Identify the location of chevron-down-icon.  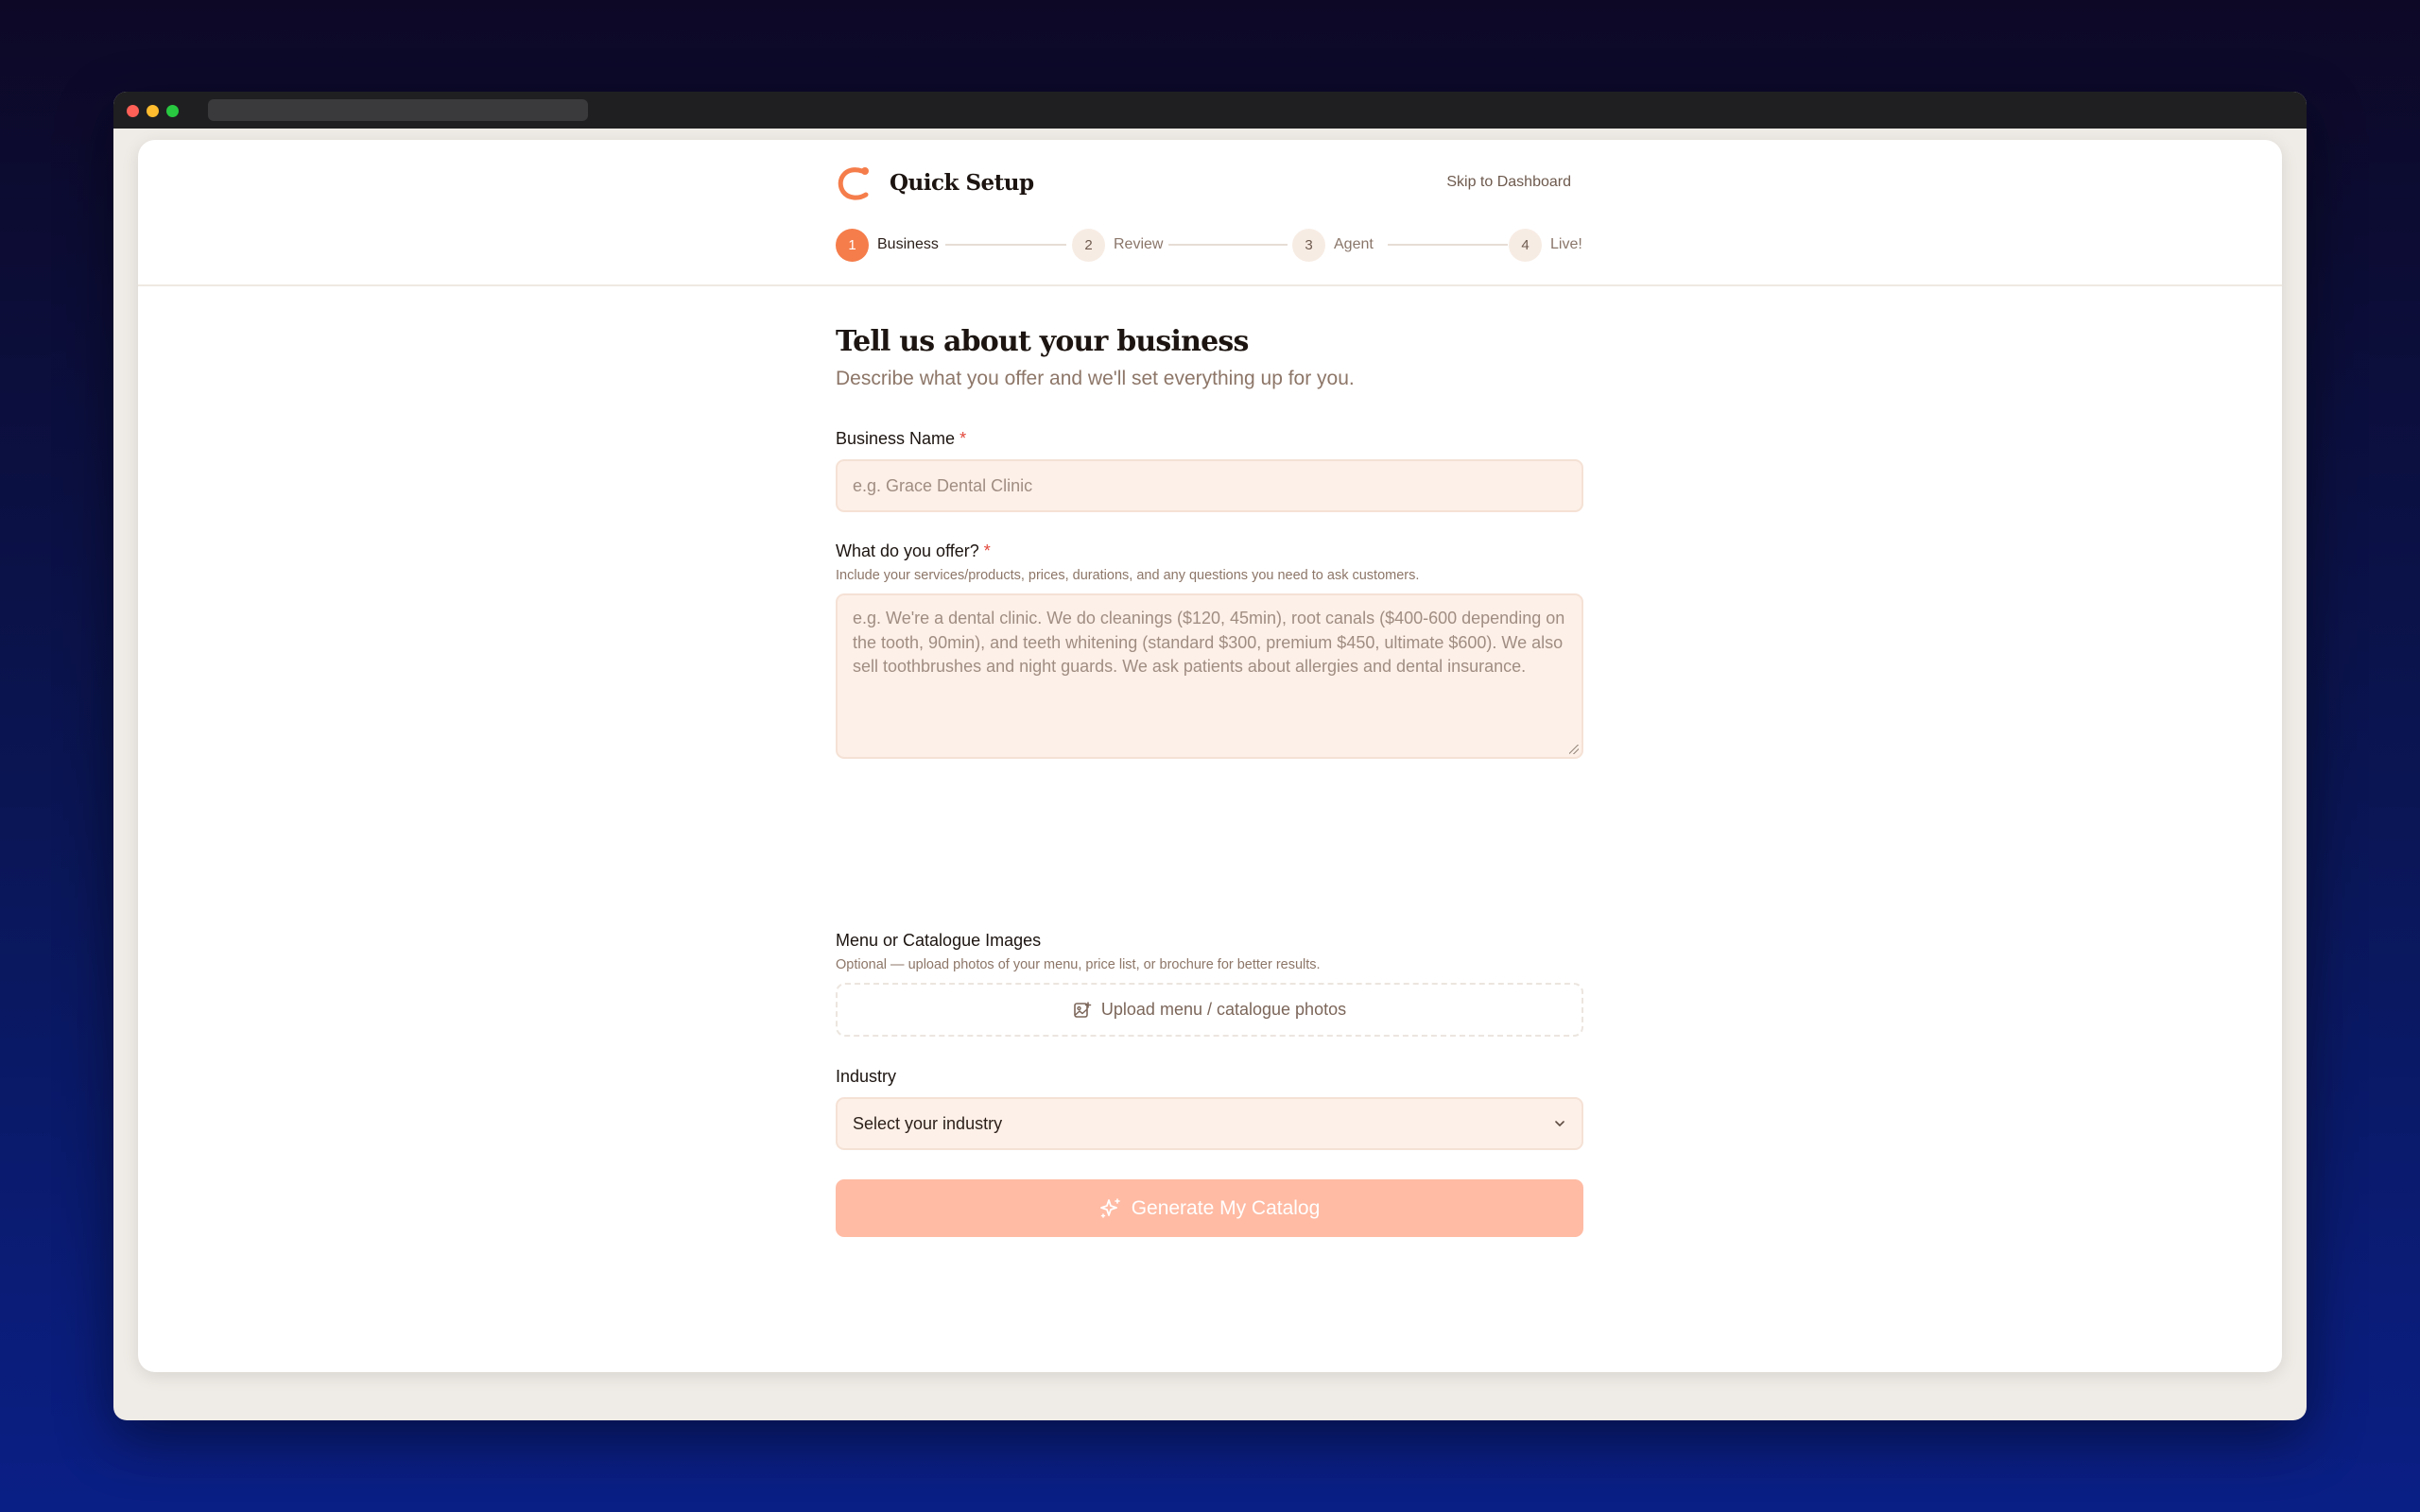
(1559, 1123).